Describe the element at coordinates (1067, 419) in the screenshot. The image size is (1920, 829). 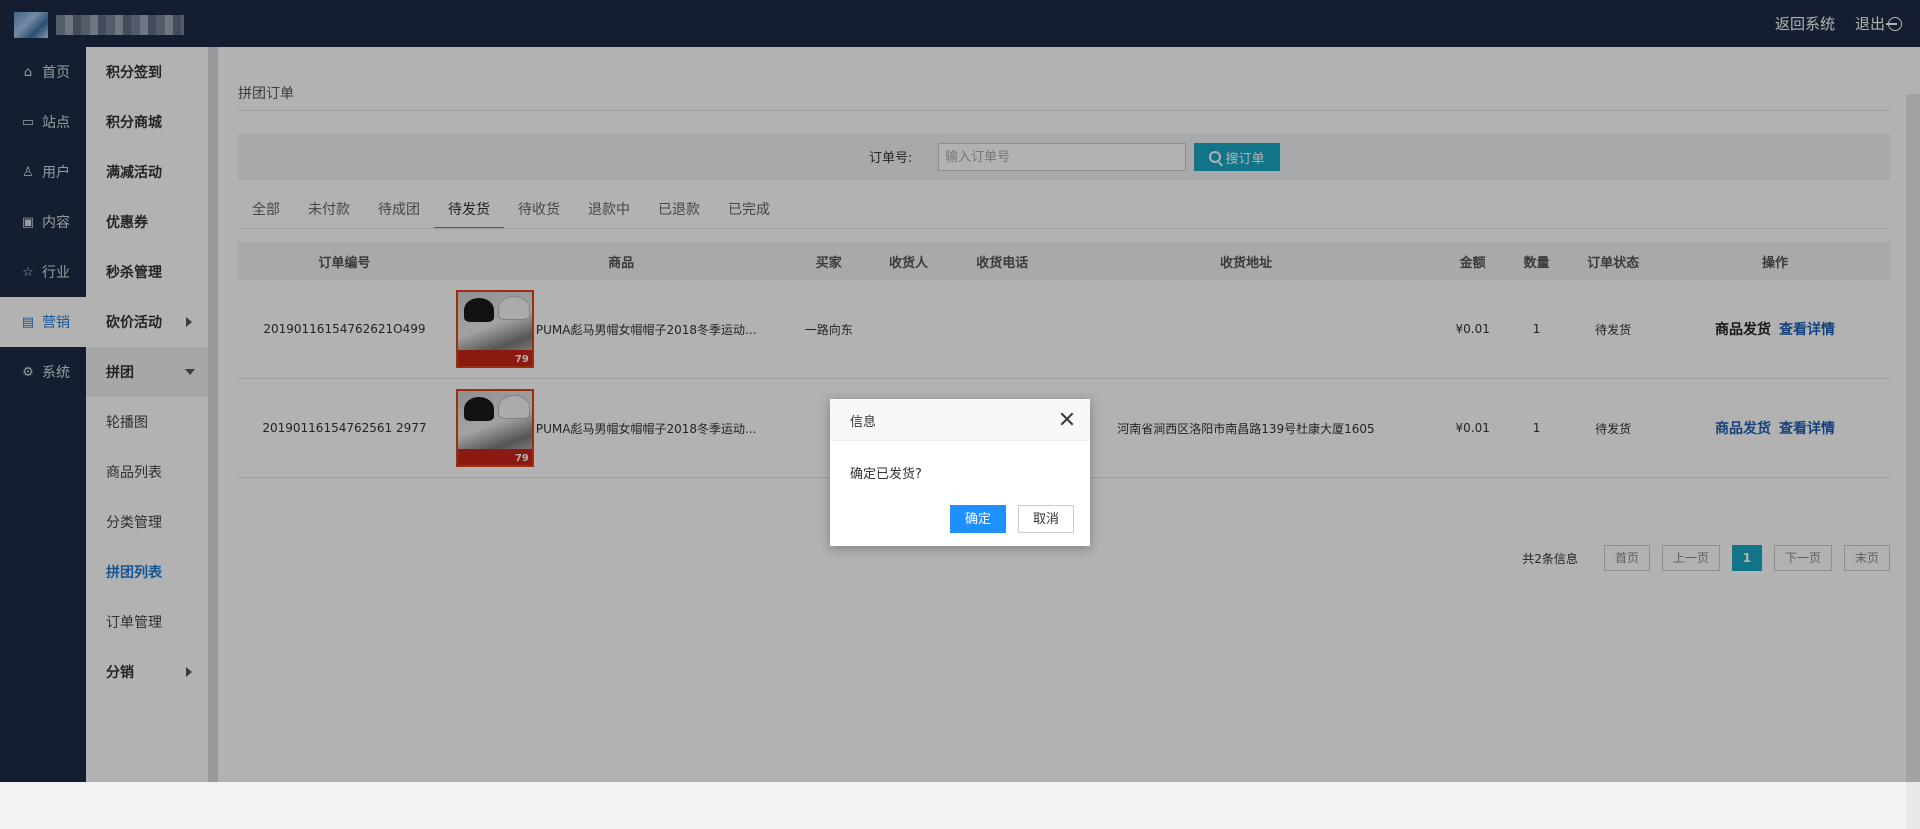
I see `close-icon` at that location.